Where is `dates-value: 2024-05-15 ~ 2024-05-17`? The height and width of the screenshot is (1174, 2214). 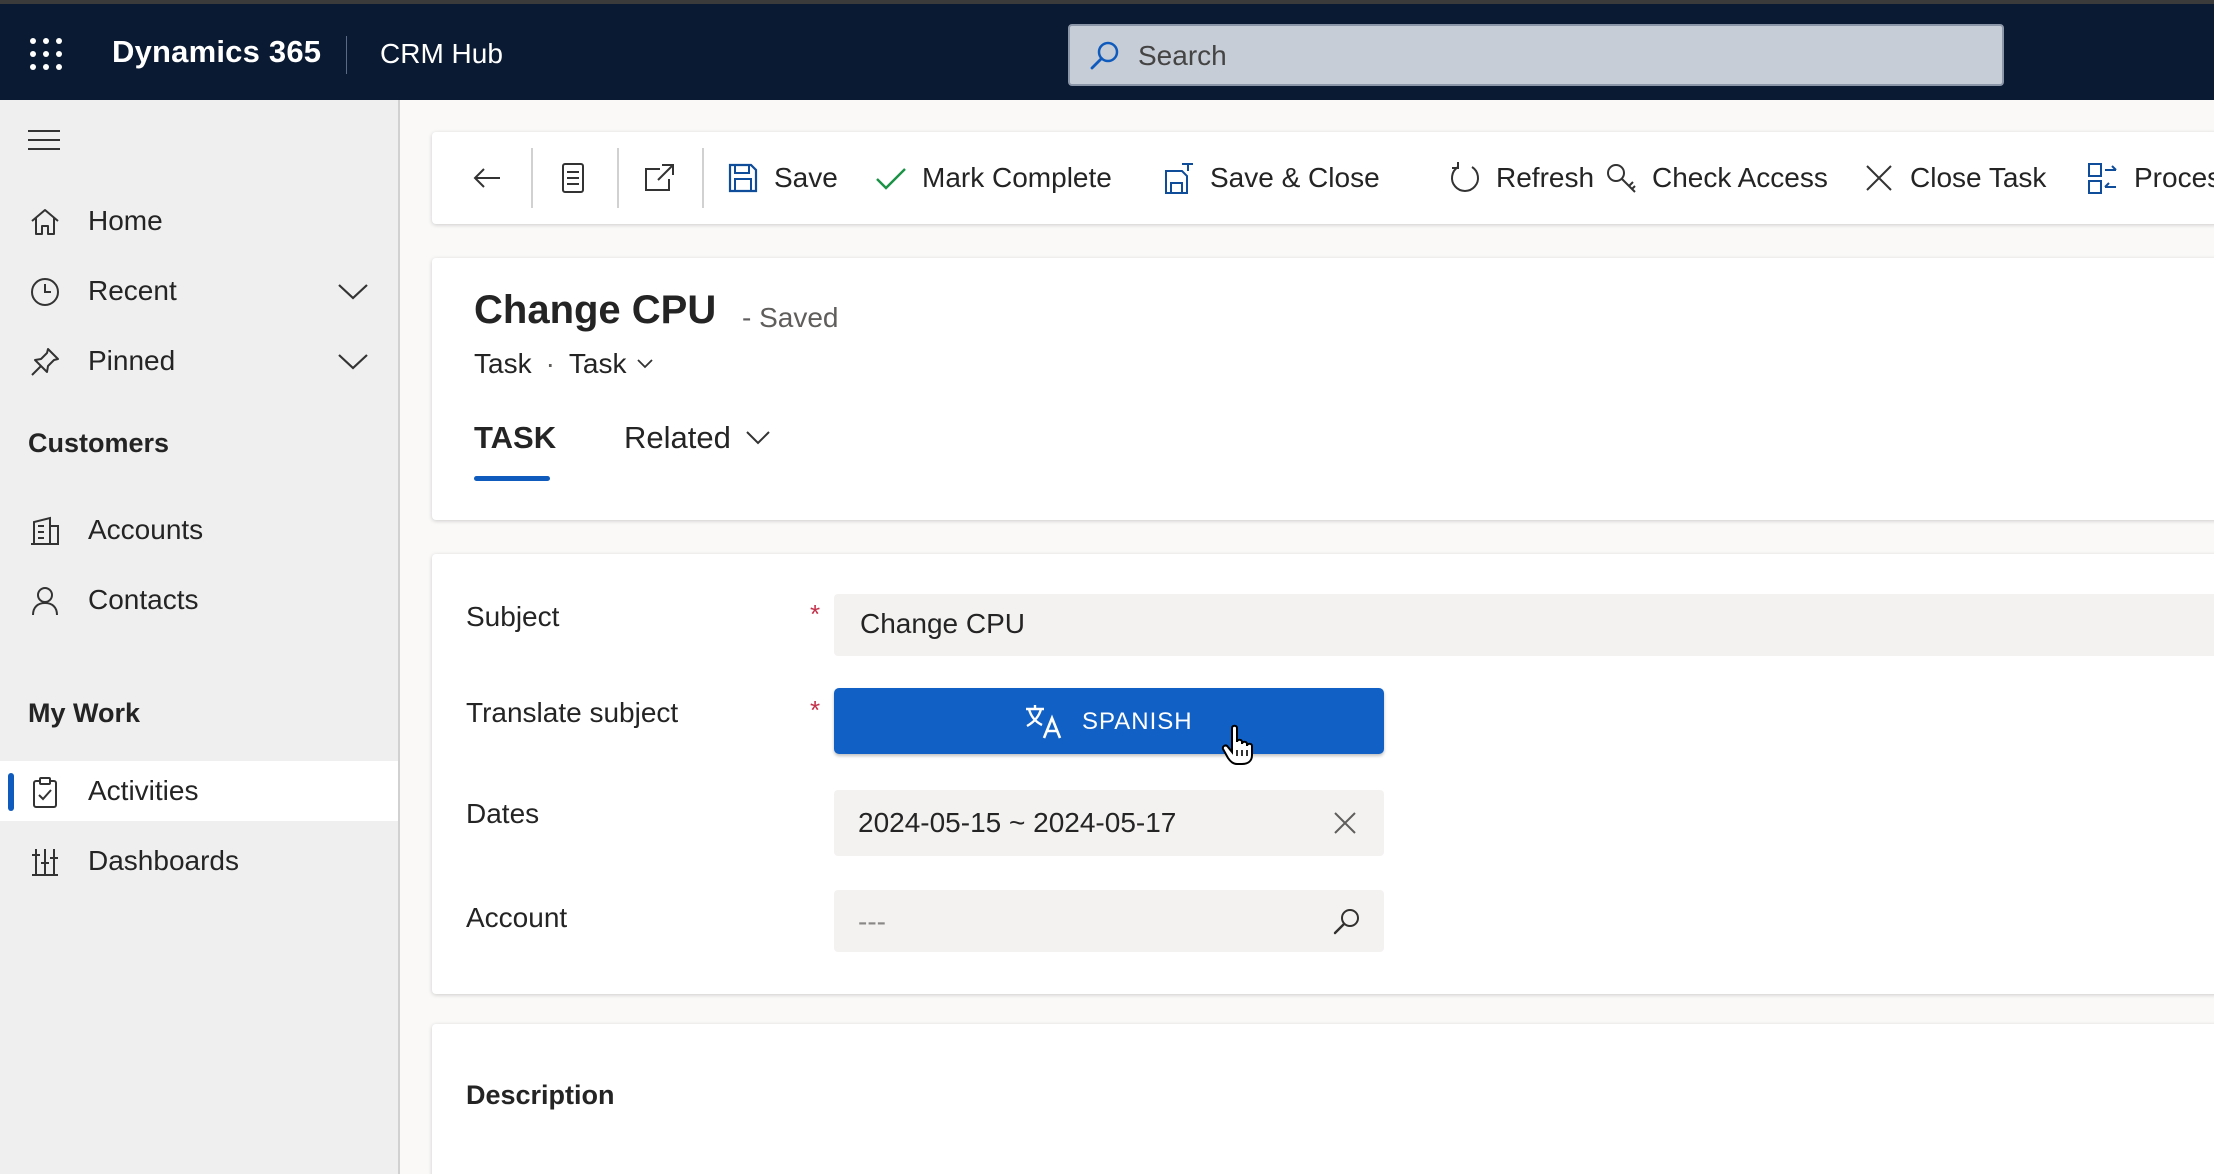 dates-value: 2024-05-15 ~ 2024-05-17 is located at coordinates (1017, 822).